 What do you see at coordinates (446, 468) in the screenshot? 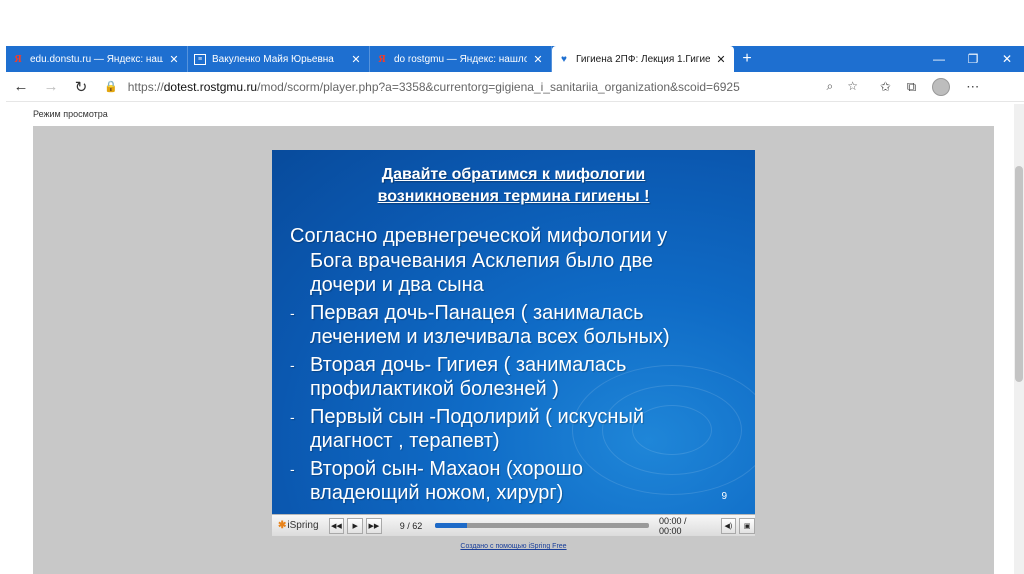
I see `bullet-line: Второй сын- Махаон (хорошо` at bounding box center [446, 468].